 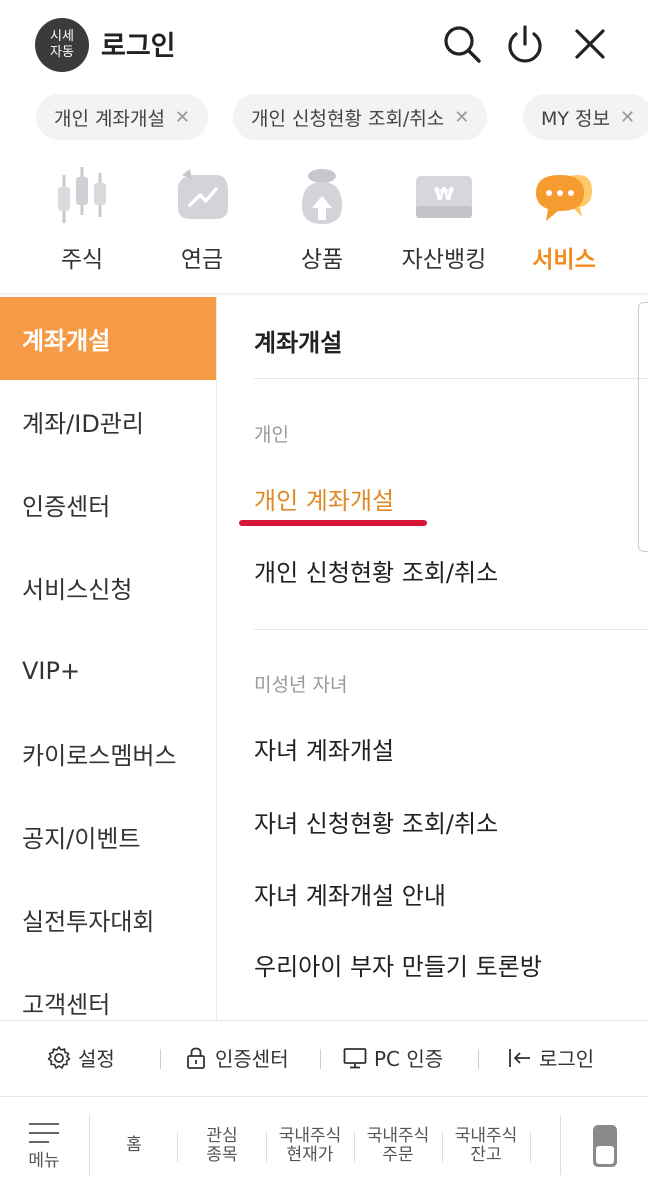 I want to click on sidebar-item-kairos-members: 카이로스멤버스, so click(x=108, y=753).